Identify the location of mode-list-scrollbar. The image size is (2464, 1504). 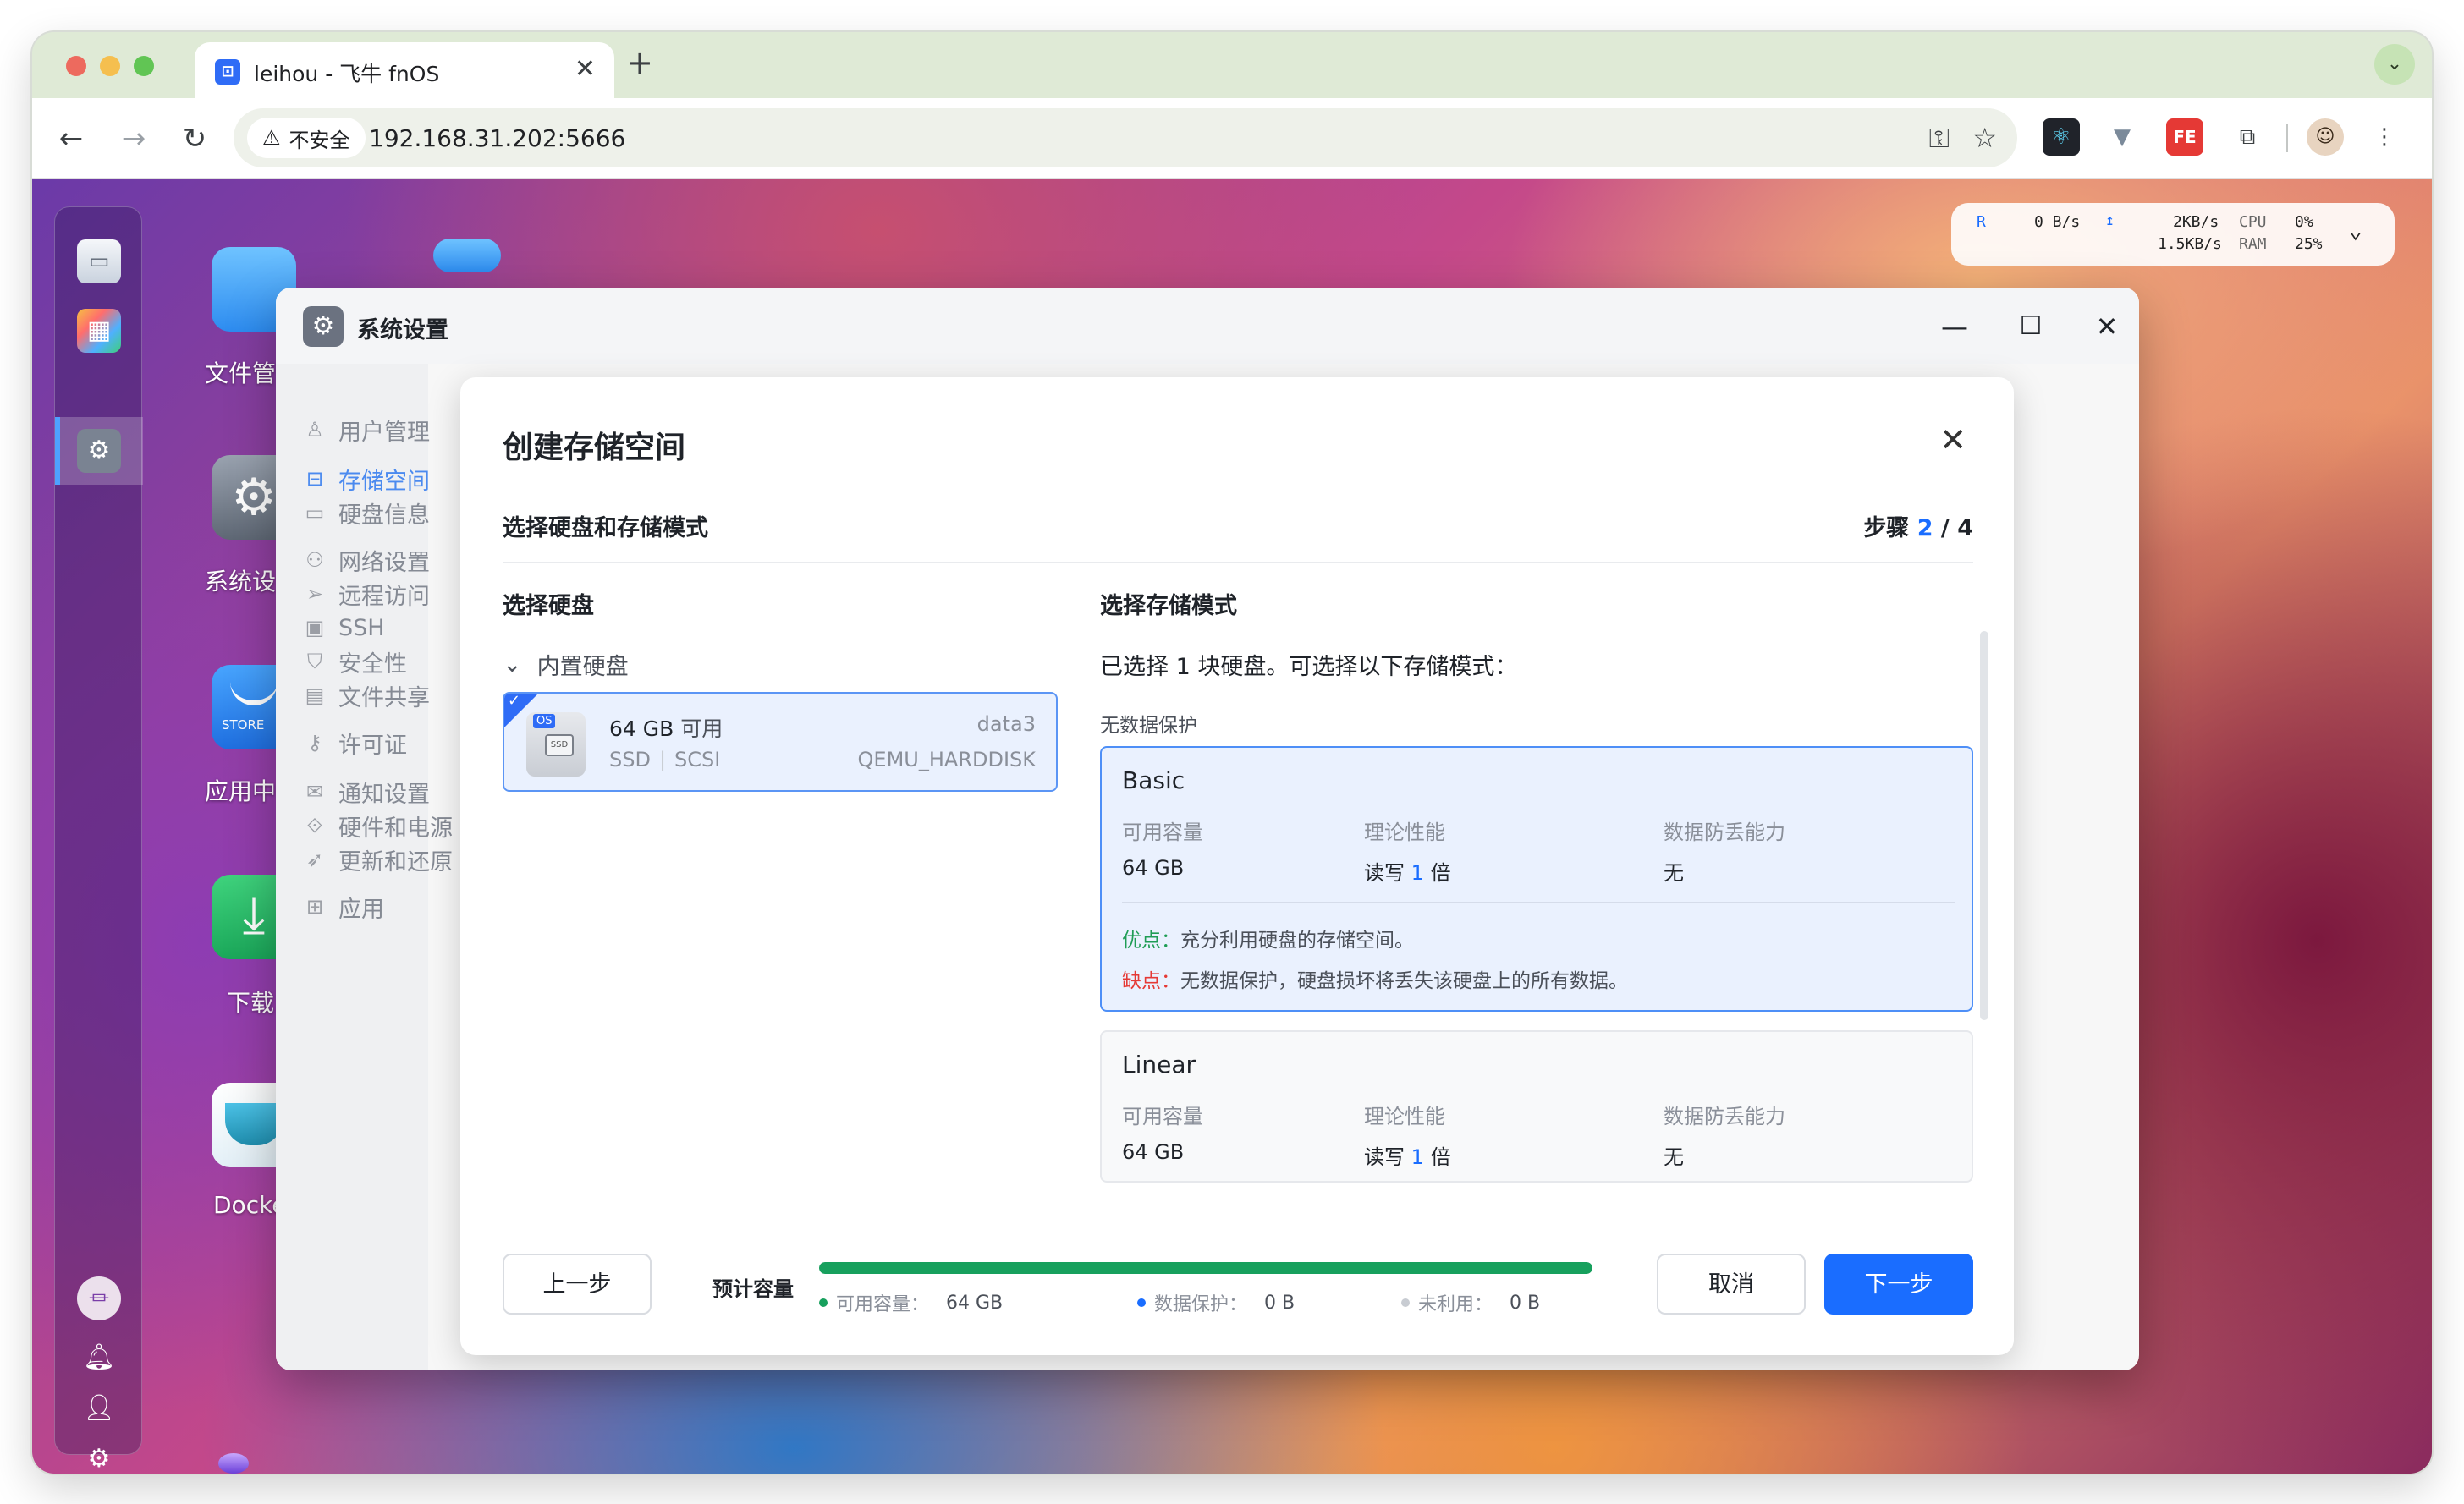
(1984, 825).